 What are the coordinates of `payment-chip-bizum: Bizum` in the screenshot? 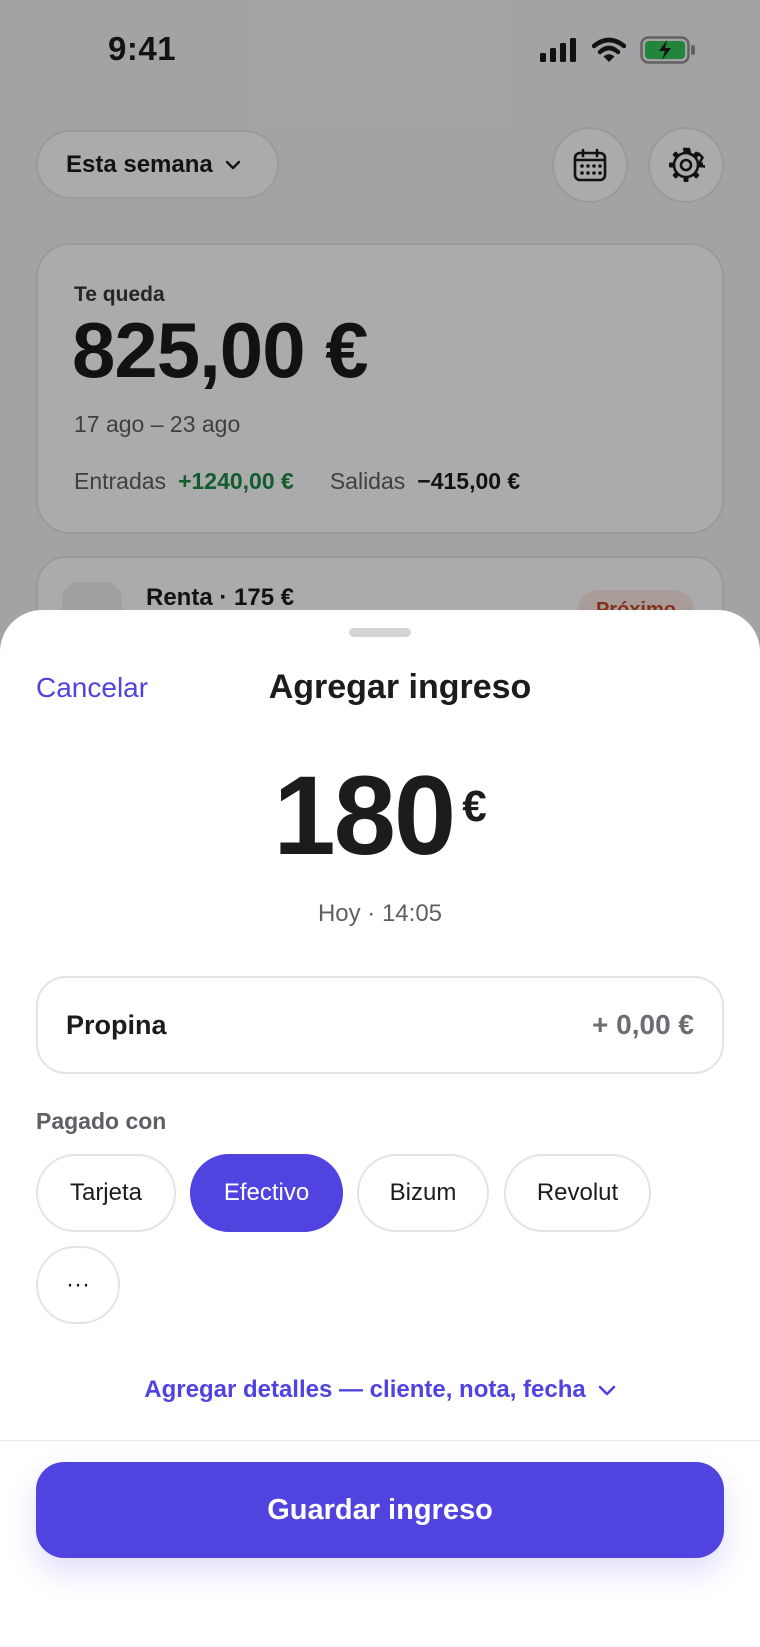 It's located at (423, 1193).